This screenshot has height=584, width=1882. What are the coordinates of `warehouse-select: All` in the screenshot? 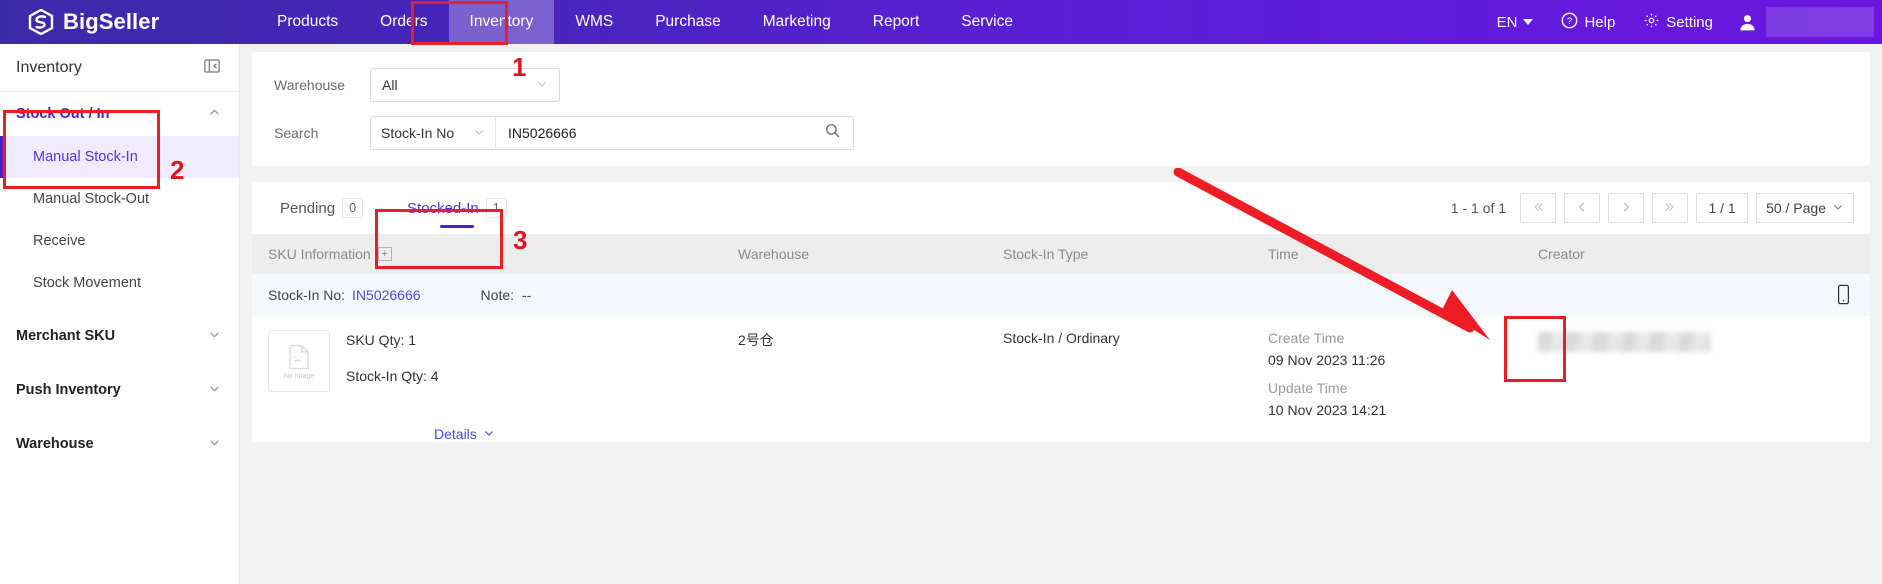 It's located at (465, 85).